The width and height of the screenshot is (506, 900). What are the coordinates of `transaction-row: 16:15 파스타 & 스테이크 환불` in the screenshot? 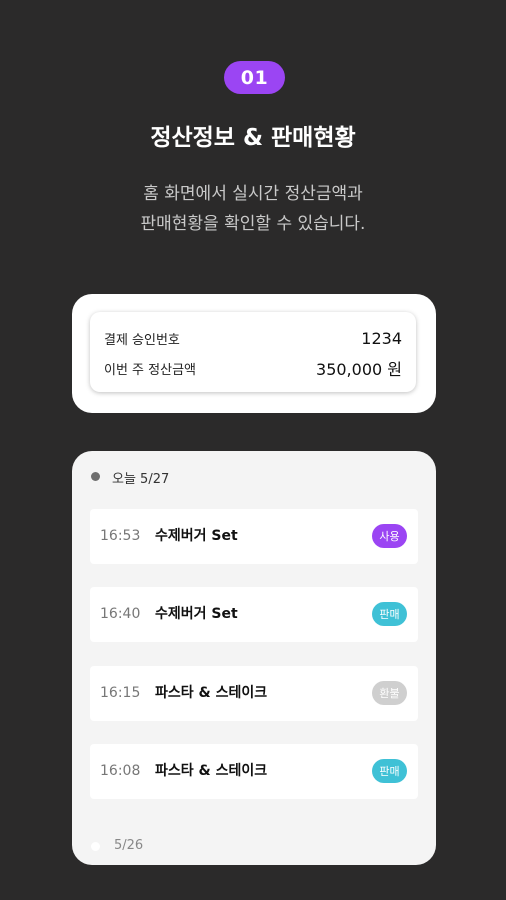 It's located at (254, 693).